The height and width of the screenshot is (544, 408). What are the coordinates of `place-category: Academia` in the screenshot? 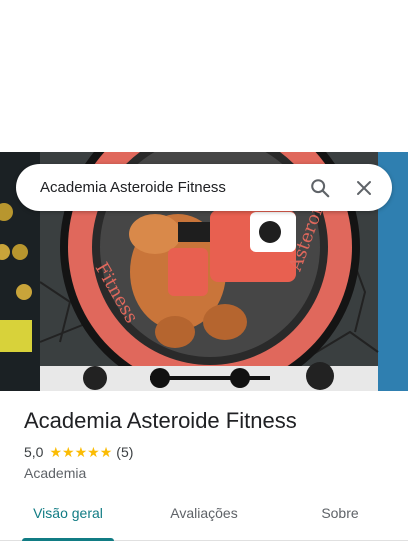 It's located at (55, 473).